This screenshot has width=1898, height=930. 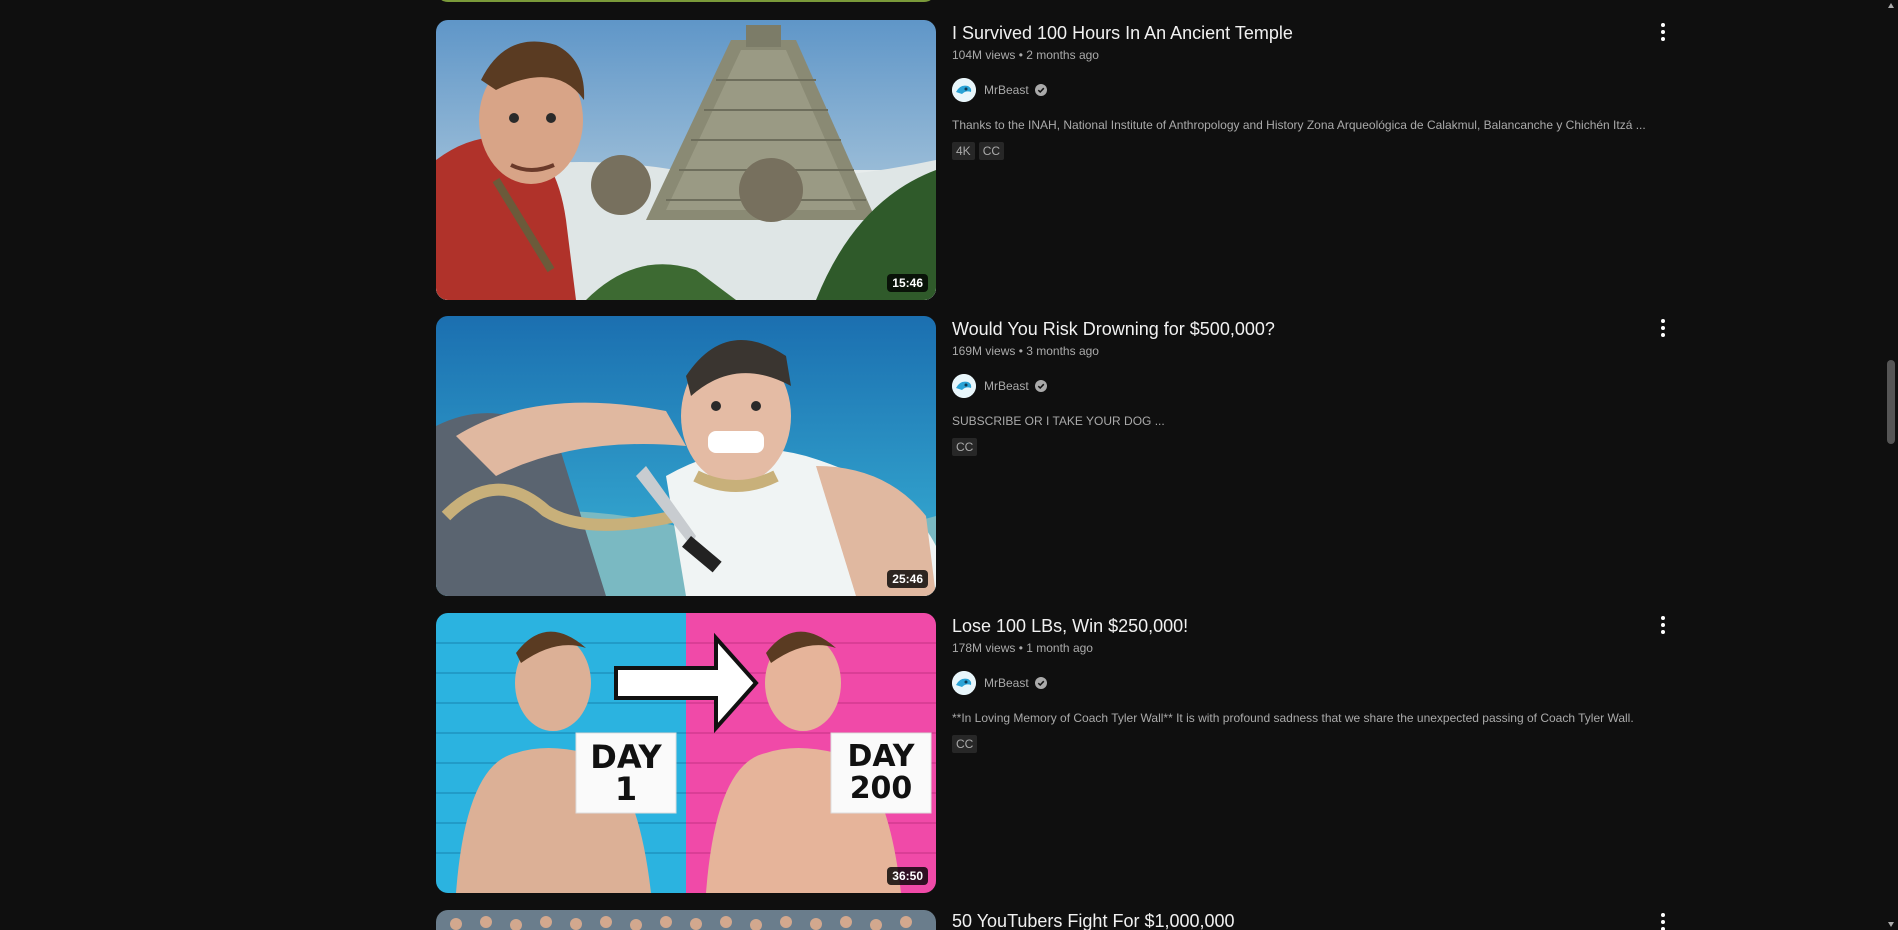 What do you see at coordinates (984, 648) in the screenshot?
I see `view-count: 178M views` at bounding box center [984, 648].